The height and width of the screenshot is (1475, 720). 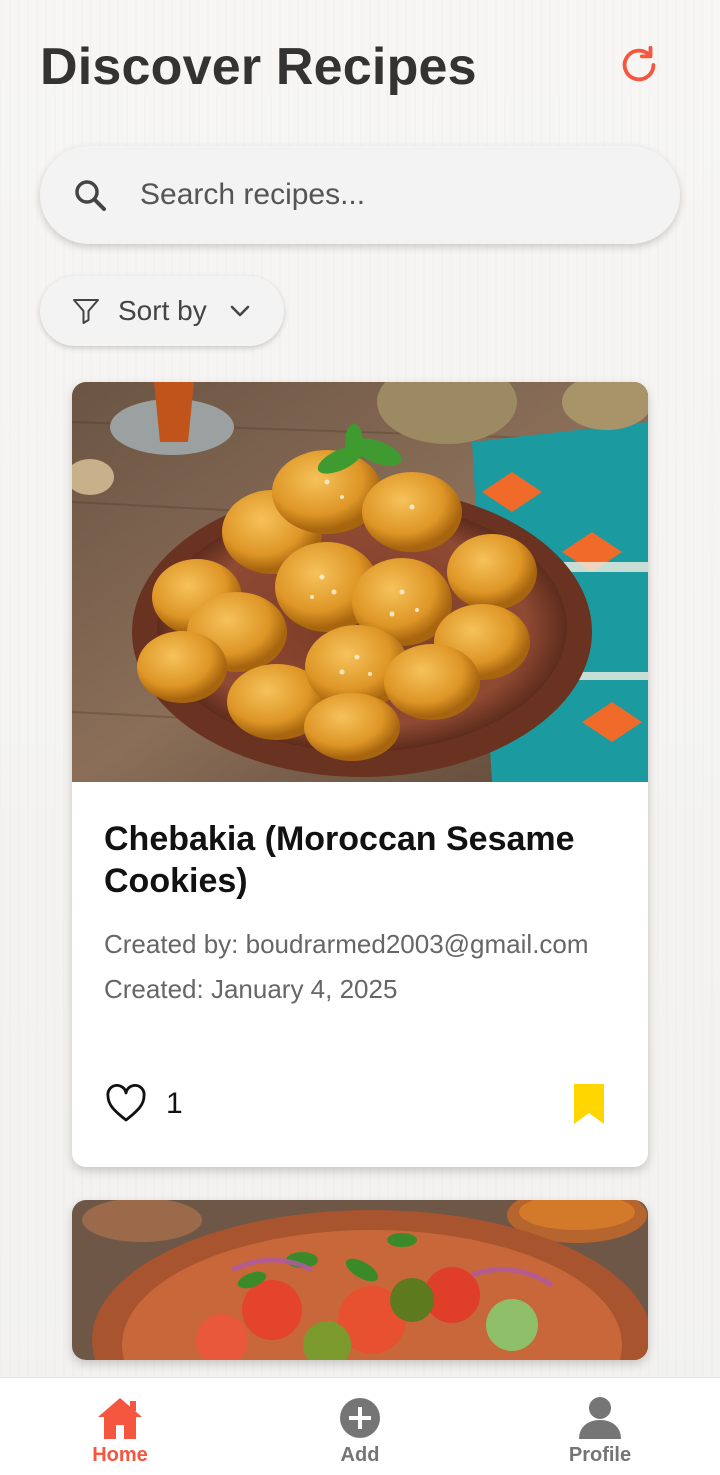 I want to click on filter-icon, so click(x=86, y=311).